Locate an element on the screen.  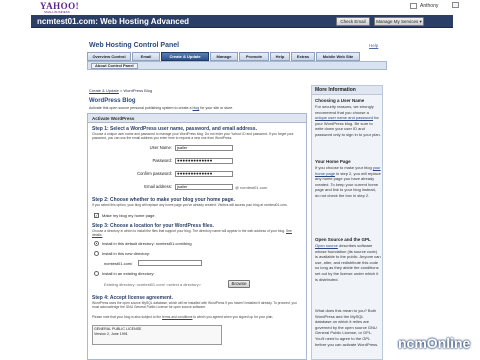
confirm-password-input: ●●●●●●●●●●●●● is located at coordinates (204, 174).